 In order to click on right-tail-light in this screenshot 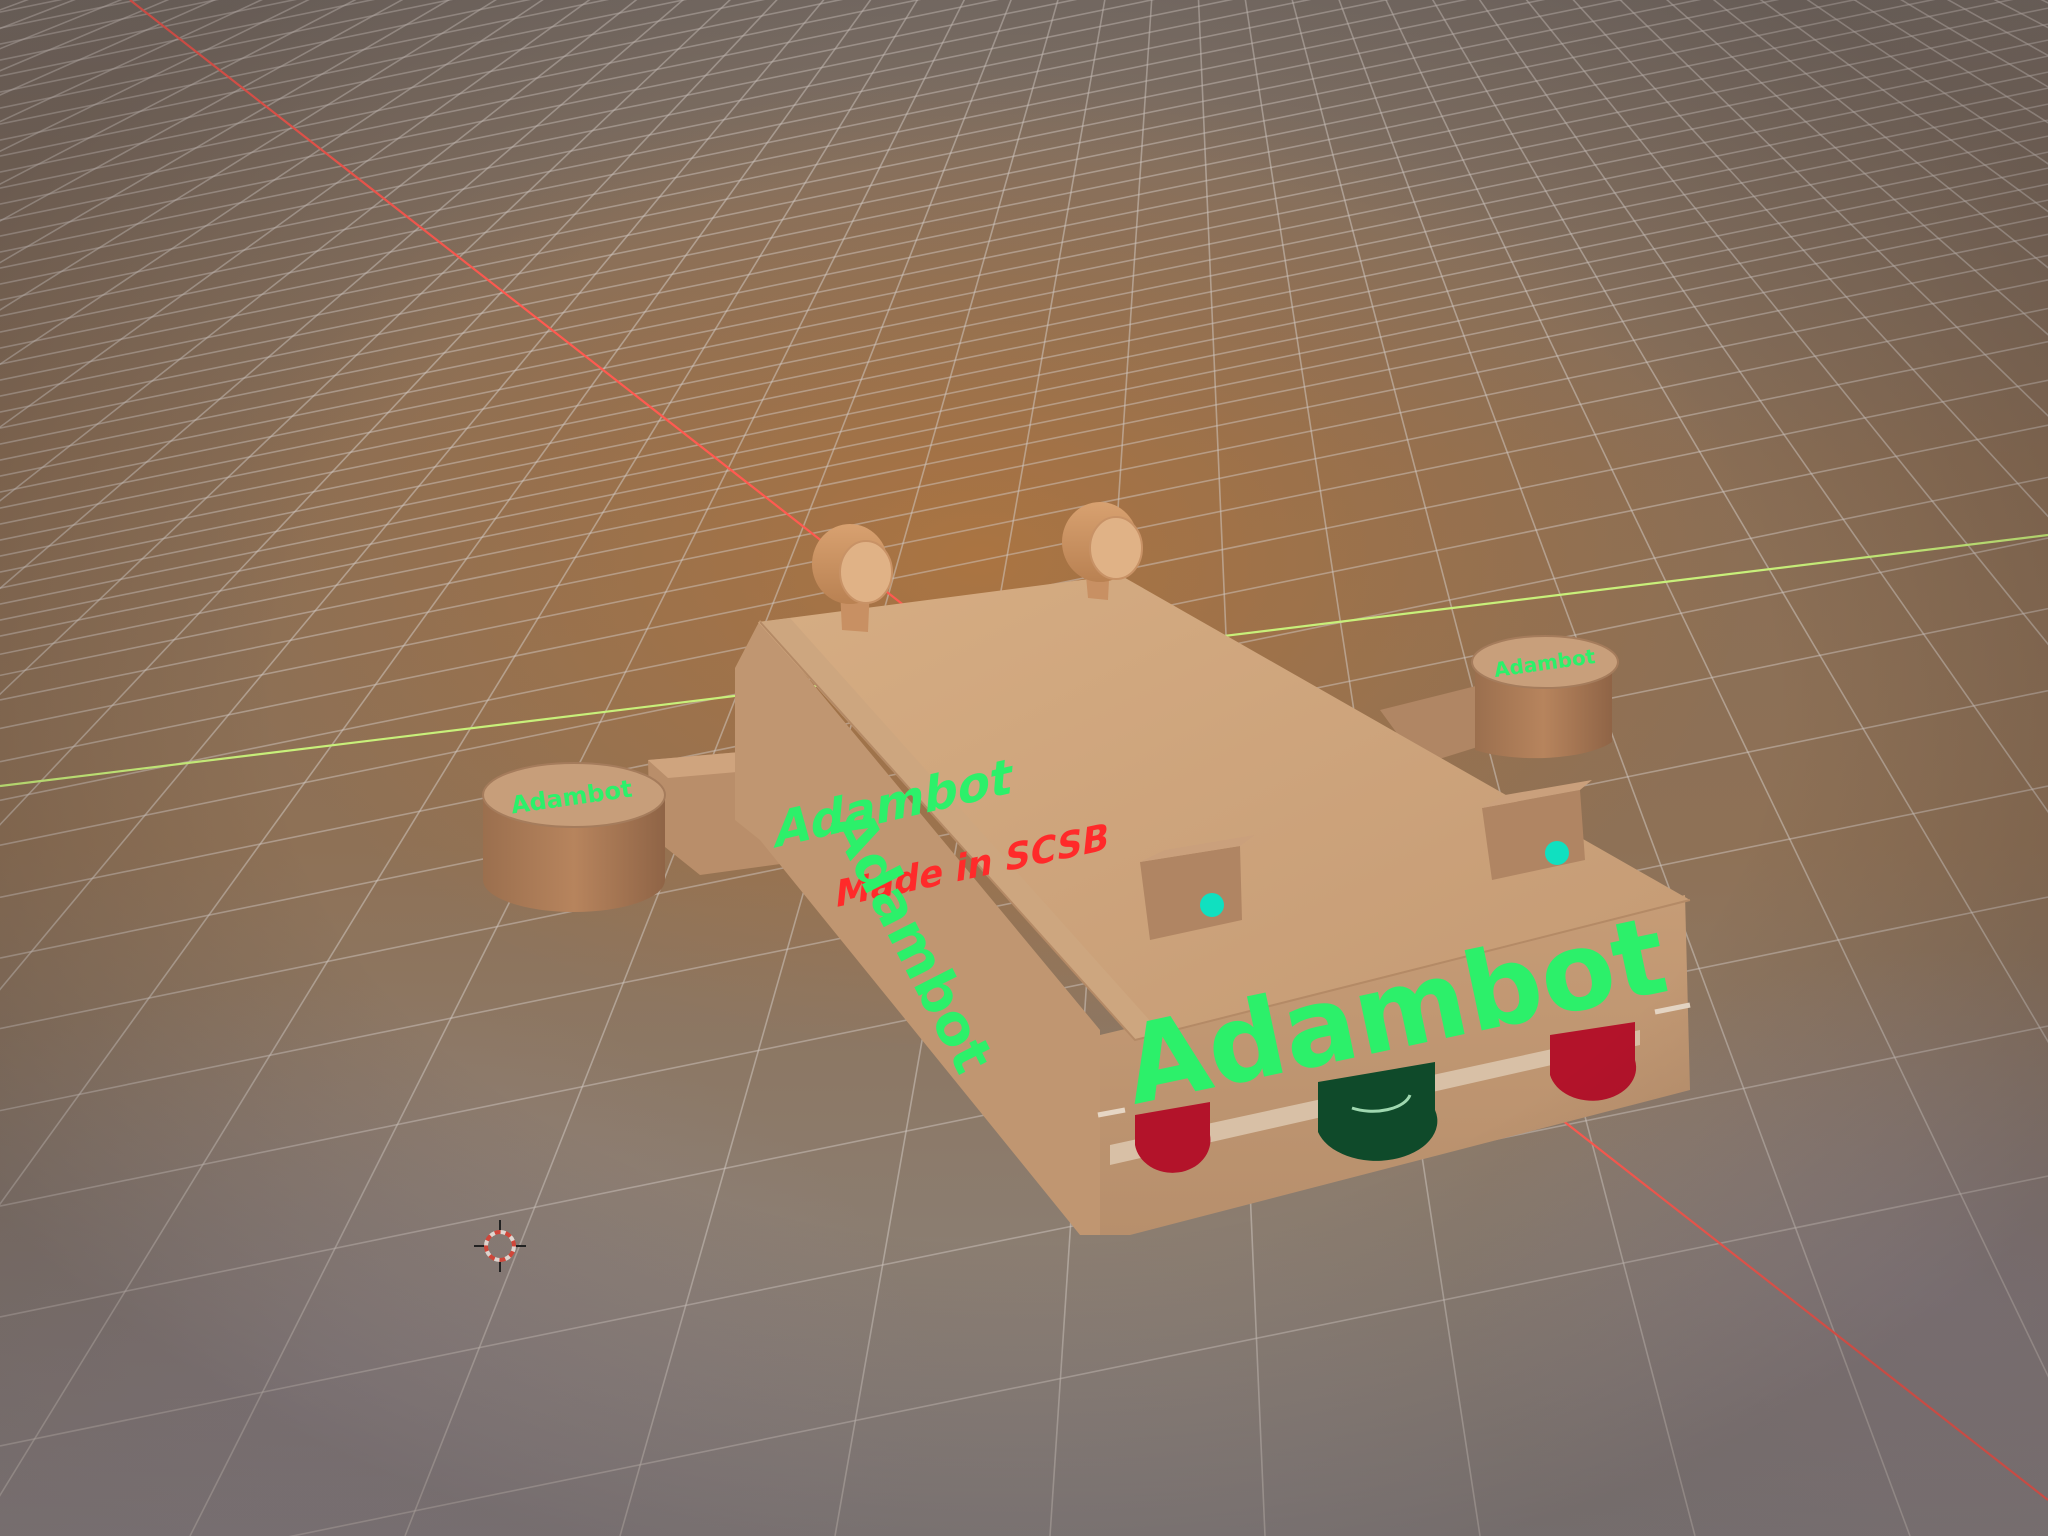, I will do `click(1593, 1061)`.